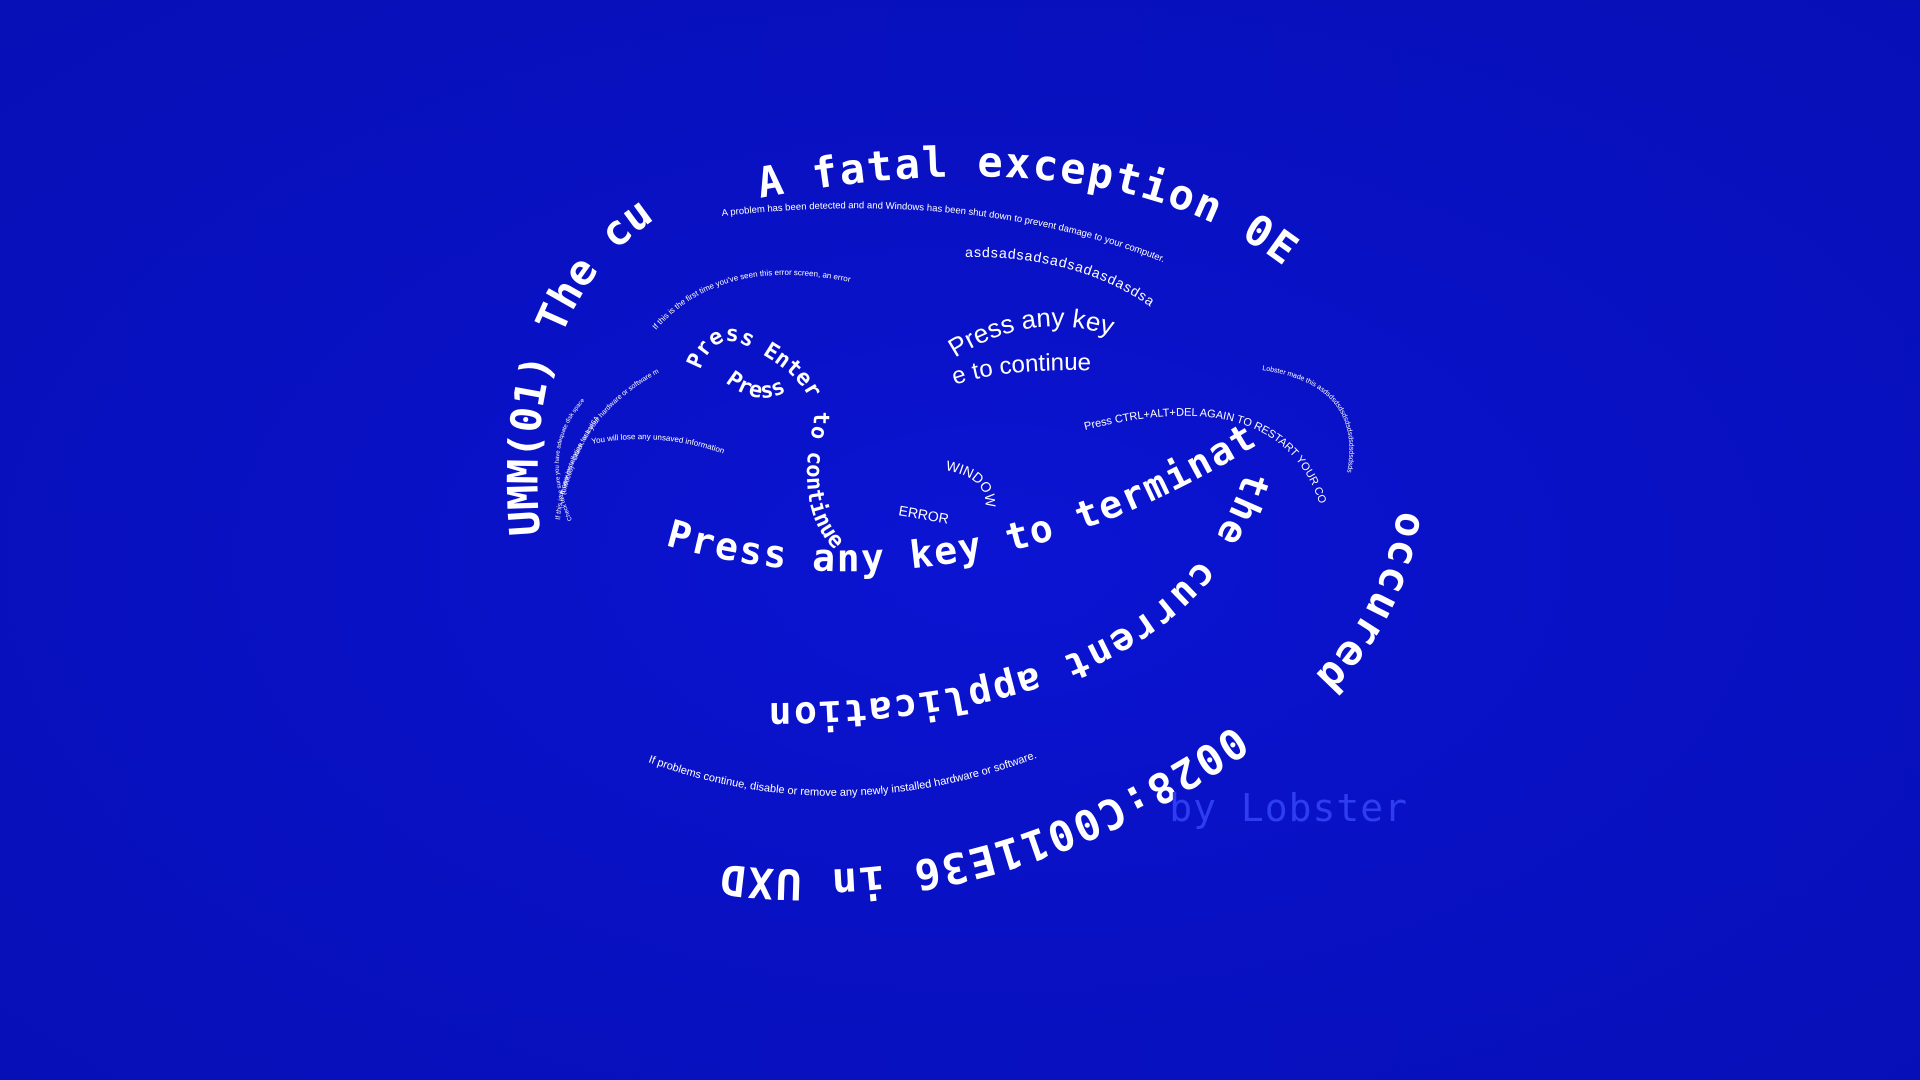 This screenshot has height=1080, width=1920. Describe the element at coordinates (923, 514) in the screenshot. I see `nose-error-text: ERROR` at that location.